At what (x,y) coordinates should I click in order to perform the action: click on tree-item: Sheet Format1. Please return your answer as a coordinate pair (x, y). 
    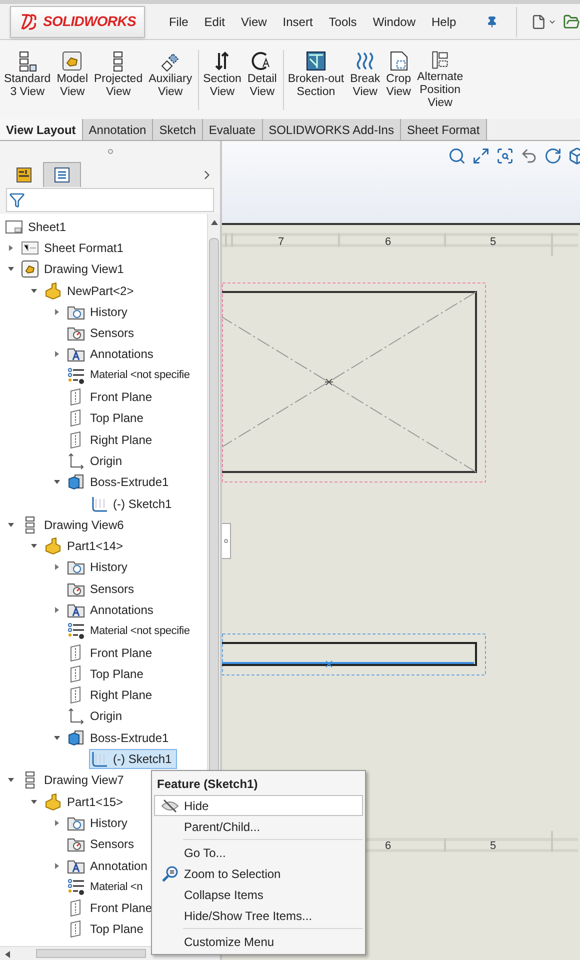
    Looking at the image, I should click on (74, 248).